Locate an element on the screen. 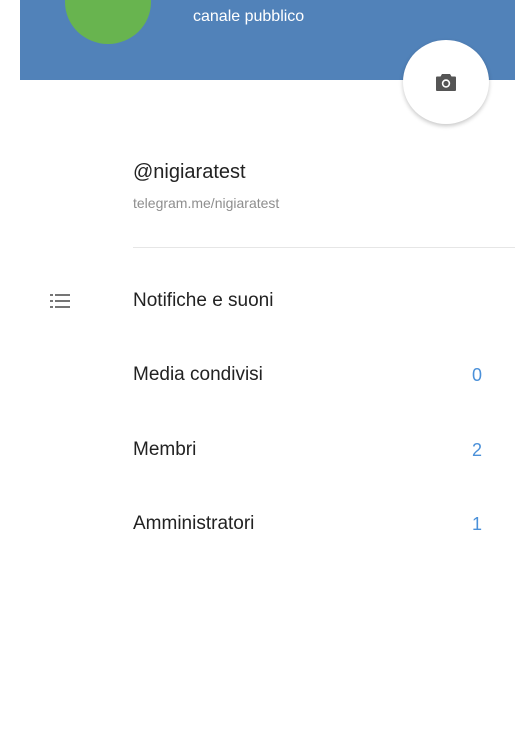 Image resolution: width=515 pixels, height=750 pixels. avatar-letter: N is located at coordinates (107, 2).